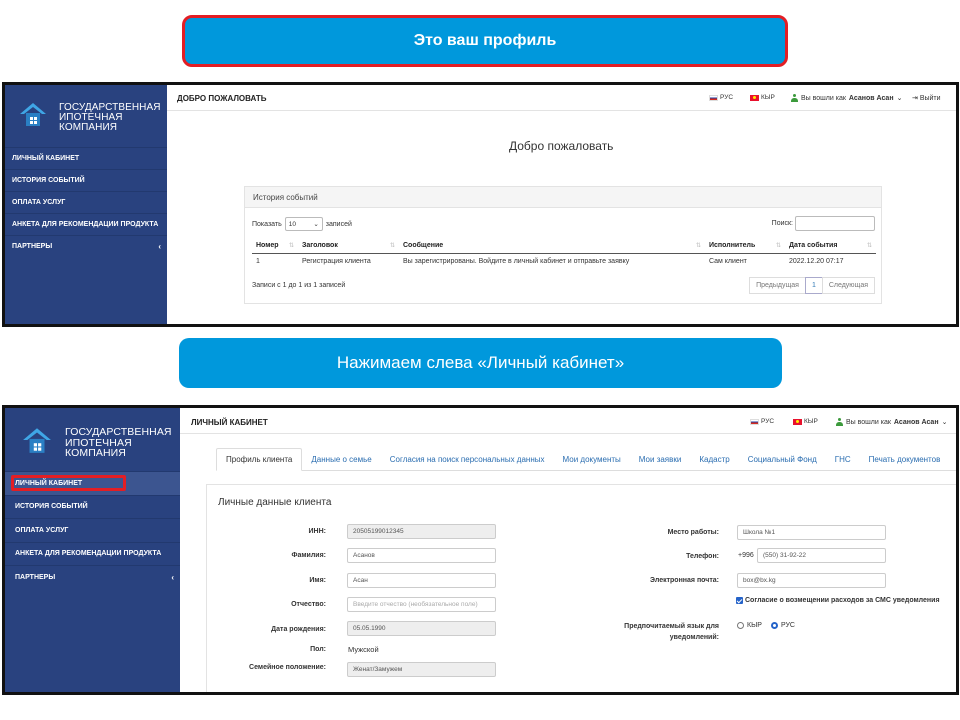 This screenshot has height=720, width=960. What do you see at coordinates (782, 459) in the screenshot?
I see `tab-social-fund: Социальный Фонд` at bounding box center [782, 459].